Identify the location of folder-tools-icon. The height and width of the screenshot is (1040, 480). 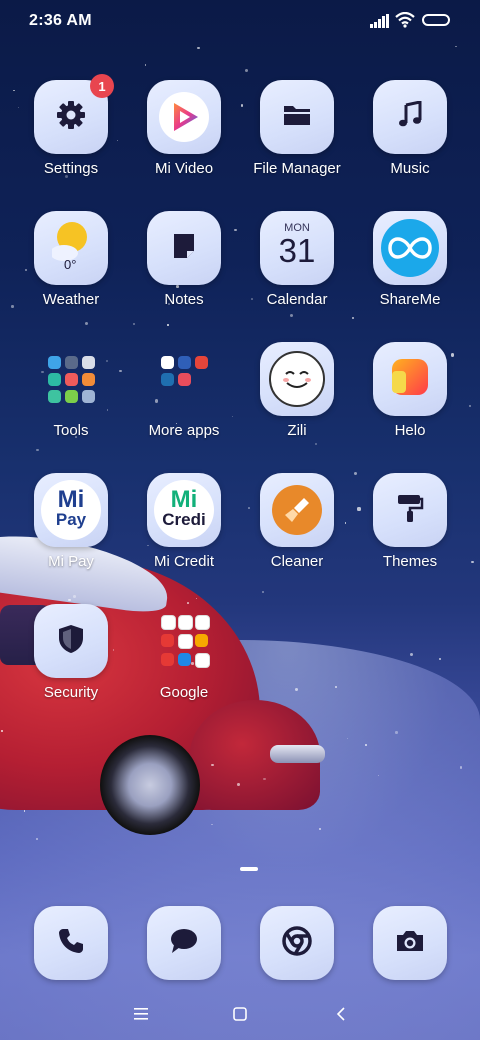
(71, 379).